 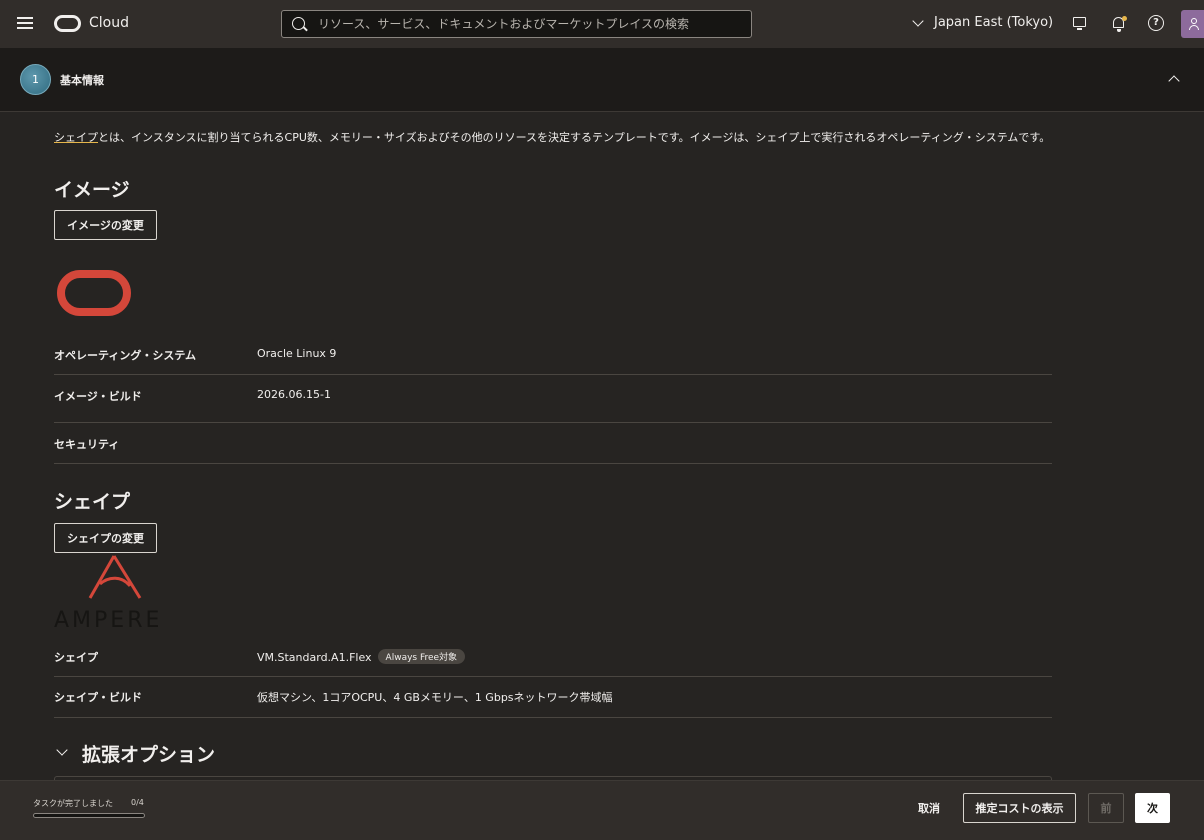 I want to click on help-icon: ?, so click(x=1156, y=23).